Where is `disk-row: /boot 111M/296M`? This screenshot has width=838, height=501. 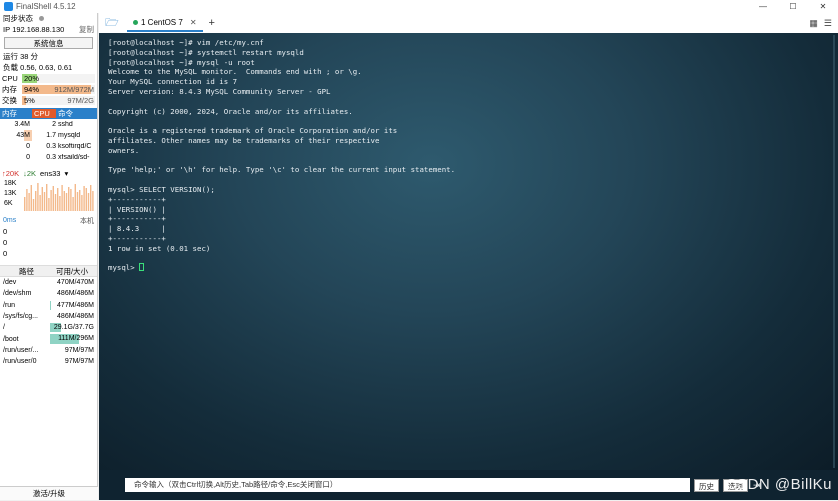 disk-row: /boot 111M/296M is located at coordinates (48, 338).